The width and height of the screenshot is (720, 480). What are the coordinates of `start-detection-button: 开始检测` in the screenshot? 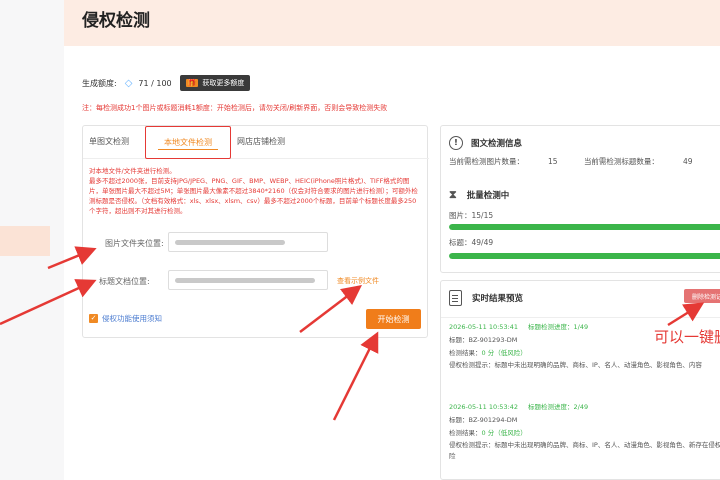 It's located at (393, 319).